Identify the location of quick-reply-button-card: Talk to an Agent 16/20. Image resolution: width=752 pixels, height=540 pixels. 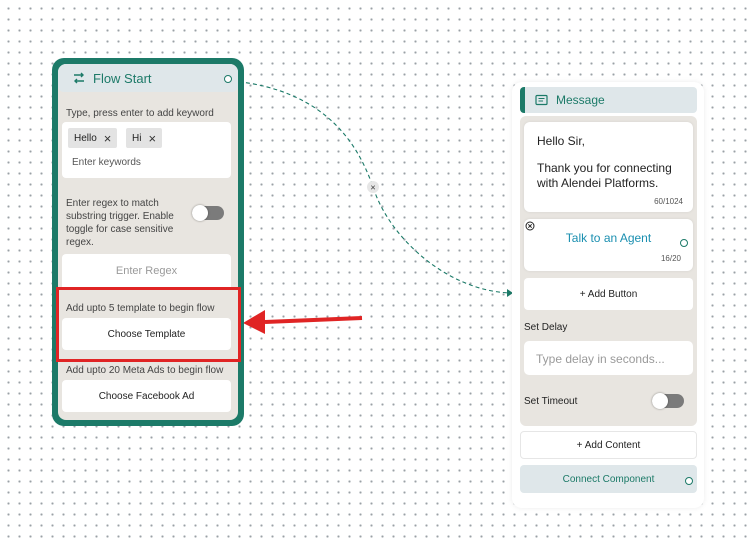
(608, 245).